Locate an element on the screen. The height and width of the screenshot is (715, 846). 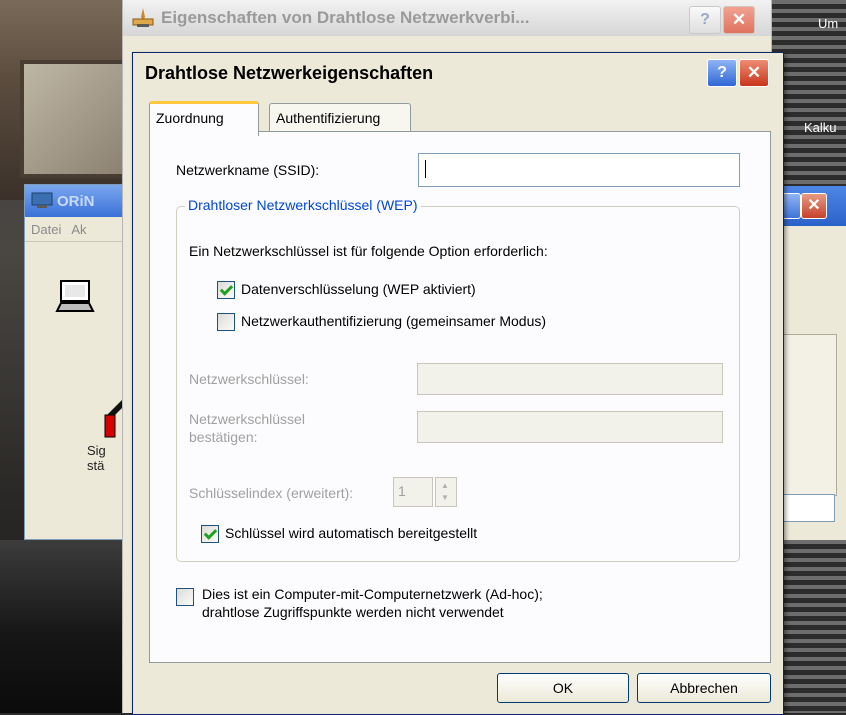
laptop-icon is located at coordinates (75, 297).